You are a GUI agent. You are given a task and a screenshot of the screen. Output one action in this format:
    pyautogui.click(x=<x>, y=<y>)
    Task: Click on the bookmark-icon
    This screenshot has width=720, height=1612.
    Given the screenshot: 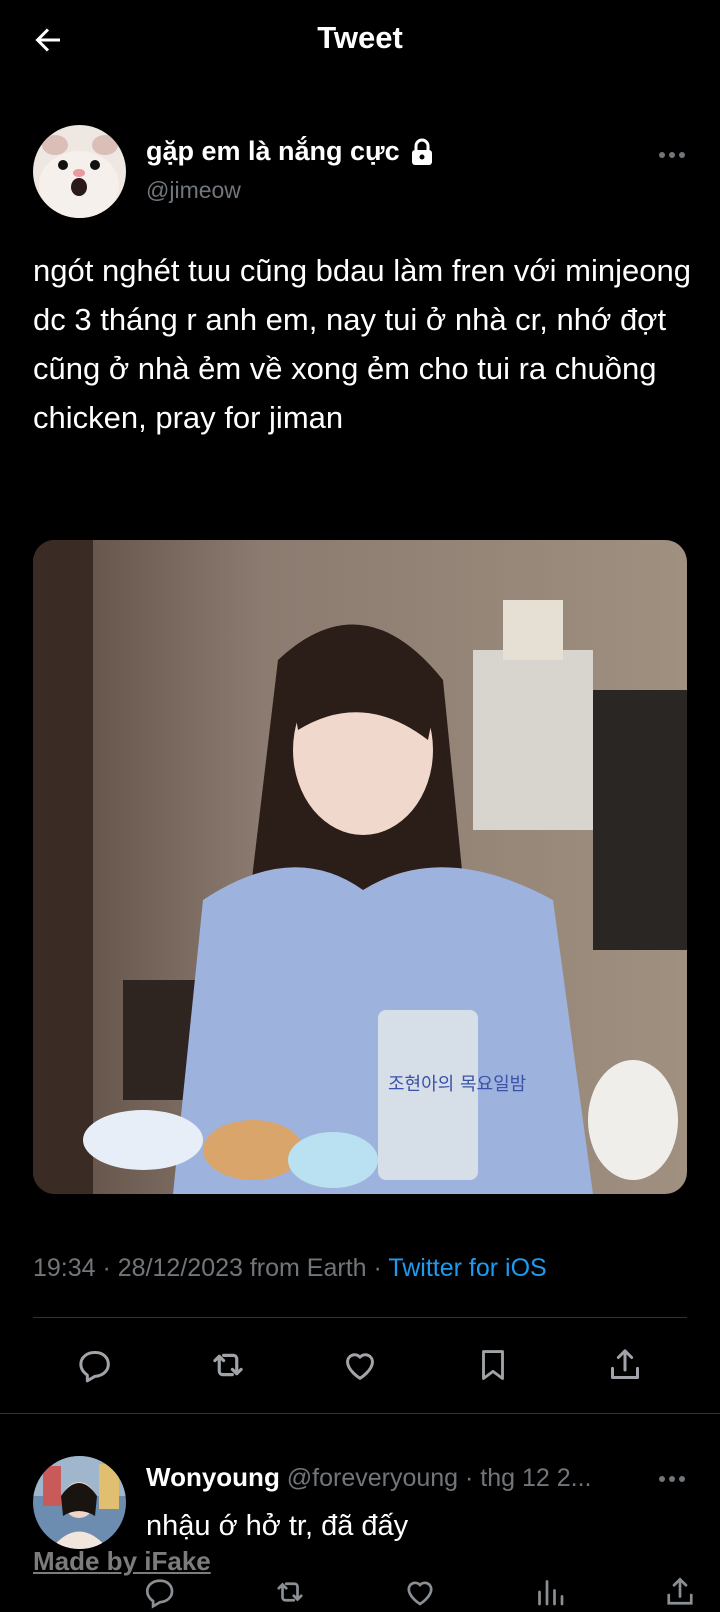 What is the action you would take?
    pyautogui.click(x=492, y=1365)
    